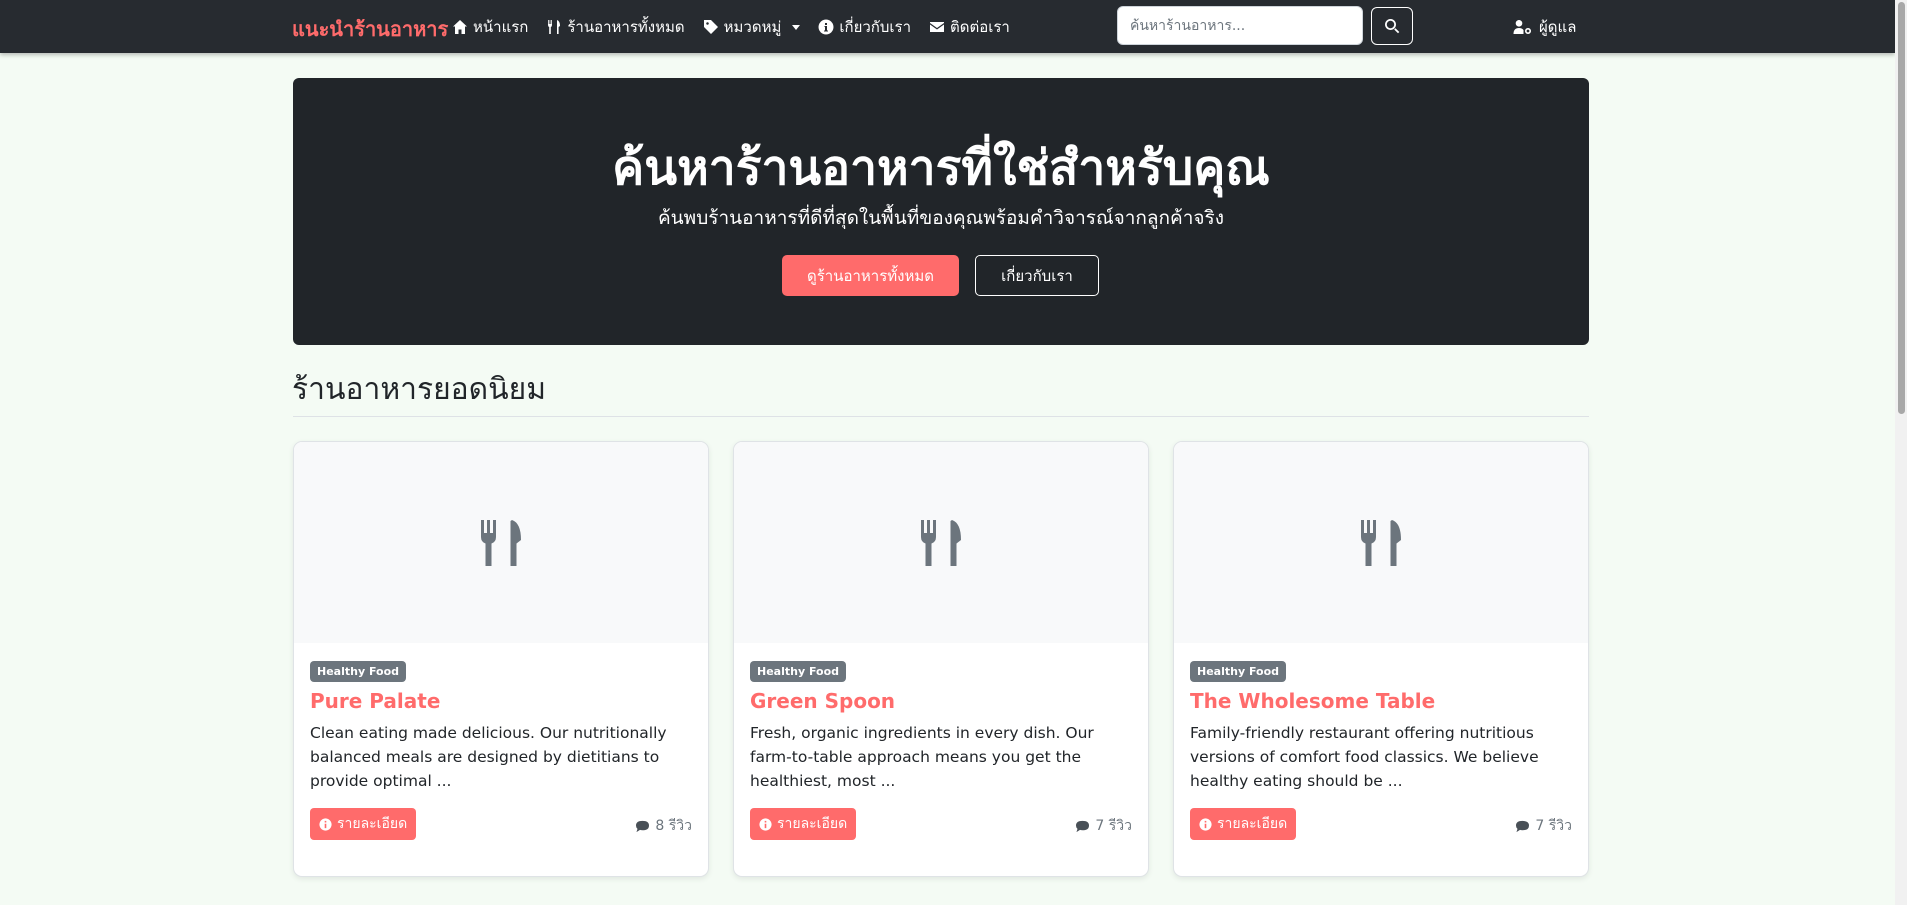 This screenshot has height=905, width=1907. What do you see at coordinates (796, 27) in the screenshot?
I see `chevron-down-icon` at bounding box center [796, 27].